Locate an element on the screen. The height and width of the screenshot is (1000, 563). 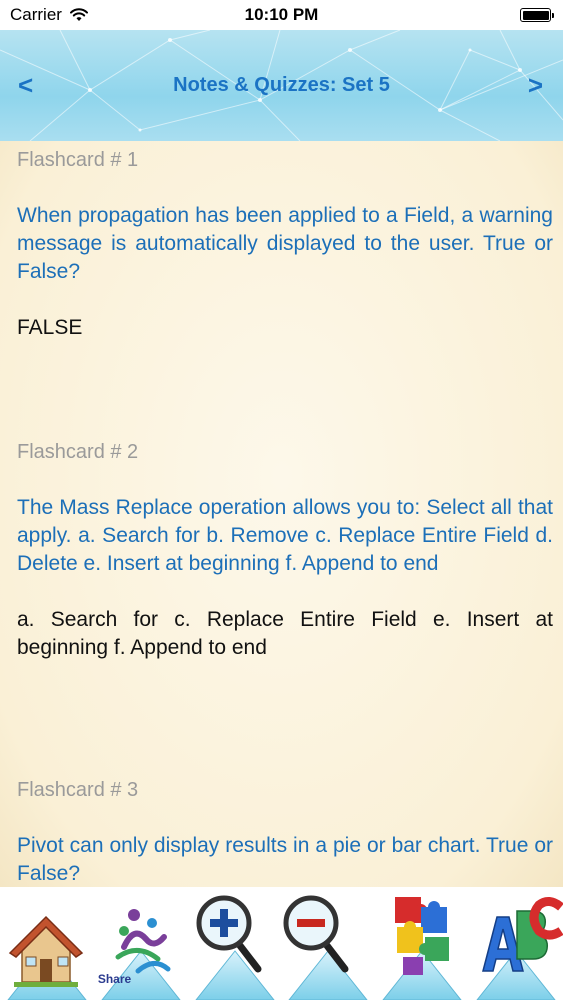
page-title: Notes & Quizzes: Set 5 is located at coordinates (281, 85).